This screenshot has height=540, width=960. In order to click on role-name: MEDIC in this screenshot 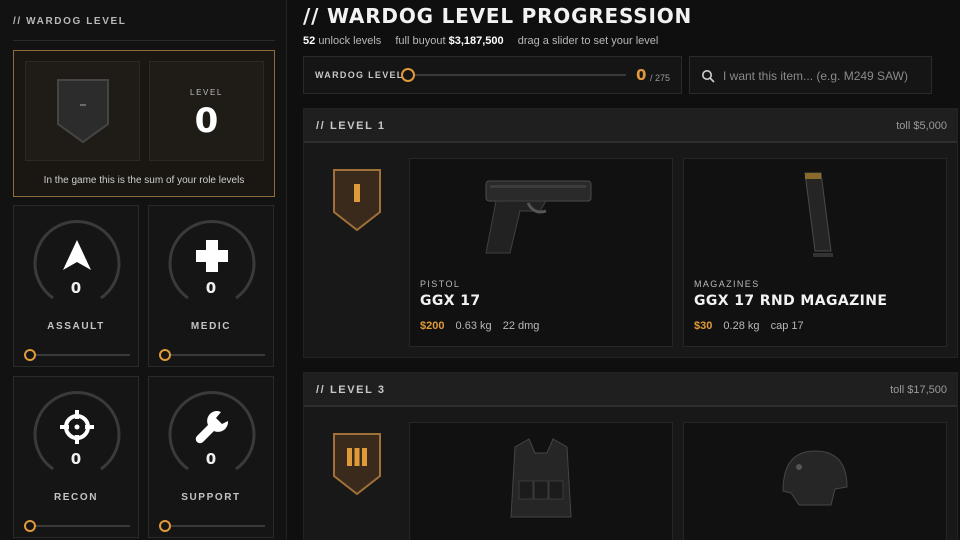, I will do `click(211, 326)`.